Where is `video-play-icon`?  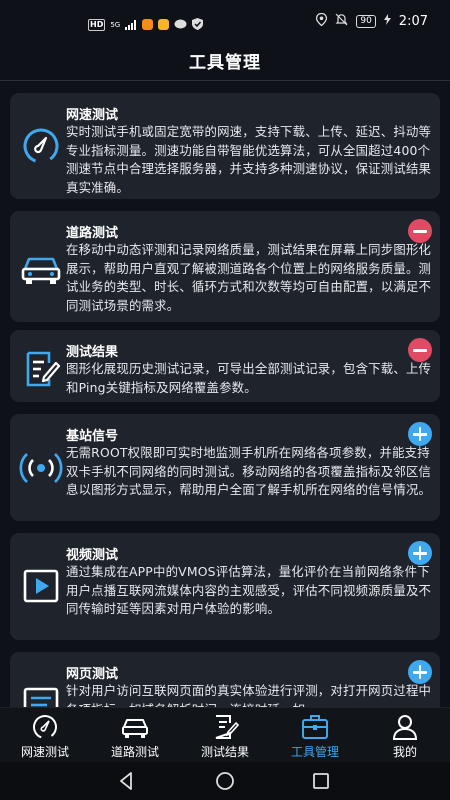
video-play-icon is located at coordinates (41, 586).